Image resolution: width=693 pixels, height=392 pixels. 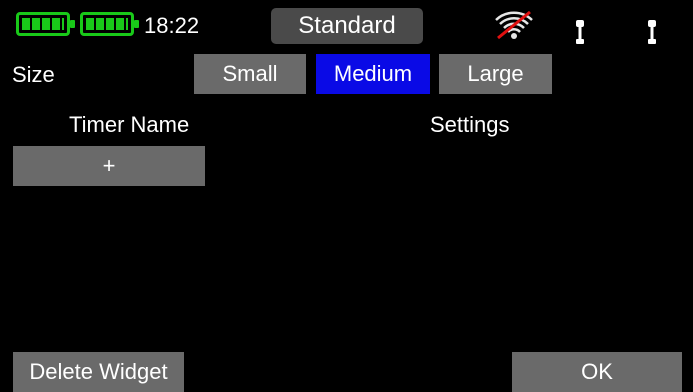 What do you see at coordinates (495, 74) in the screenshot?
I see `size-large-button: Large` at bounding box center [495, 74].